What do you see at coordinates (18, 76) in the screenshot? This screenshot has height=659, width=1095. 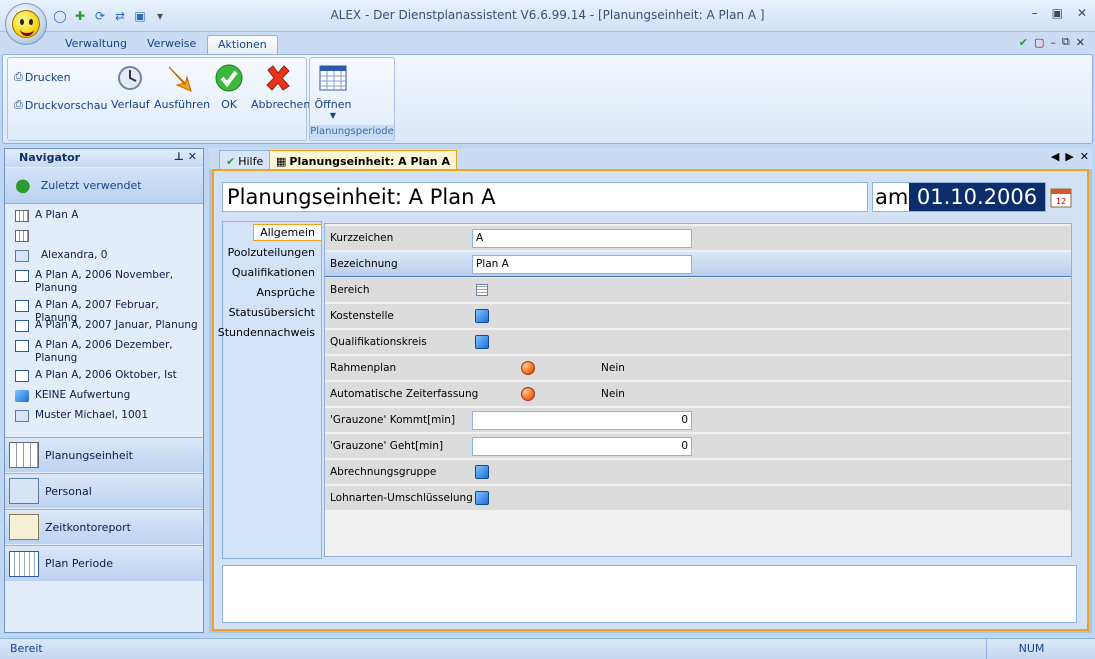 I see `printer-icon: ⎙` at bounding box center [18, 76].